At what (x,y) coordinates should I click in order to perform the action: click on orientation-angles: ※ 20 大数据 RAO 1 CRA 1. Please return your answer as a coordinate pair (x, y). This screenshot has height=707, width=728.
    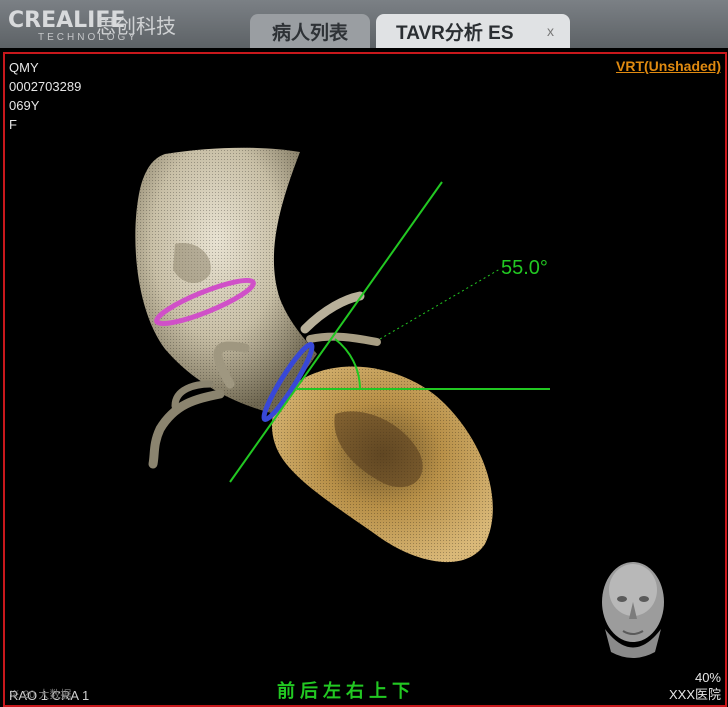
    Looking at the image, I should click on (49, 695).